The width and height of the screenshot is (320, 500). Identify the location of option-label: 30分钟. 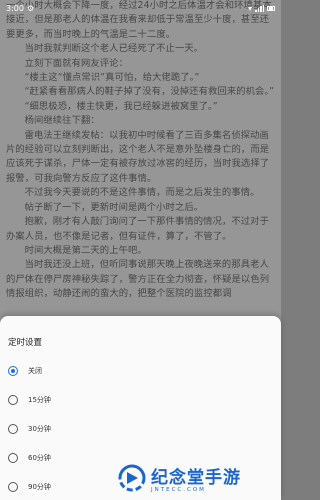
(39, 429).